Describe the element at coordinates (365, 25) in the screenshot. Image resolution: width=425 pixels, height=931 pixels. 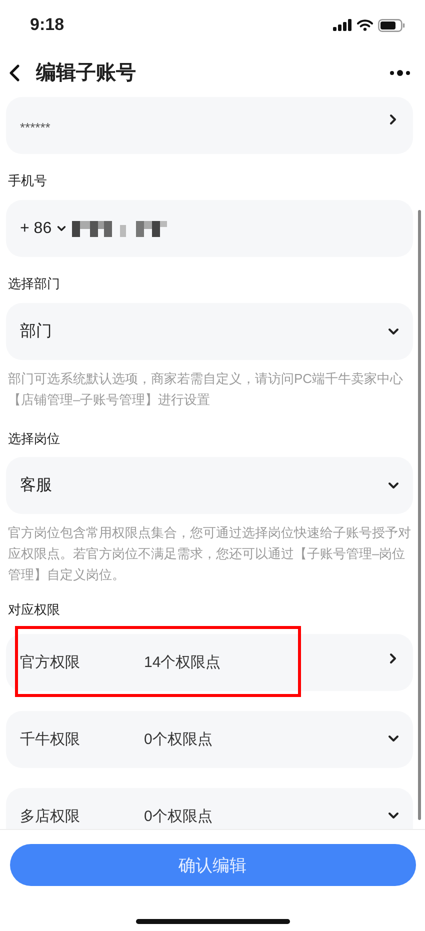
I see `wifi-icon` at that location.